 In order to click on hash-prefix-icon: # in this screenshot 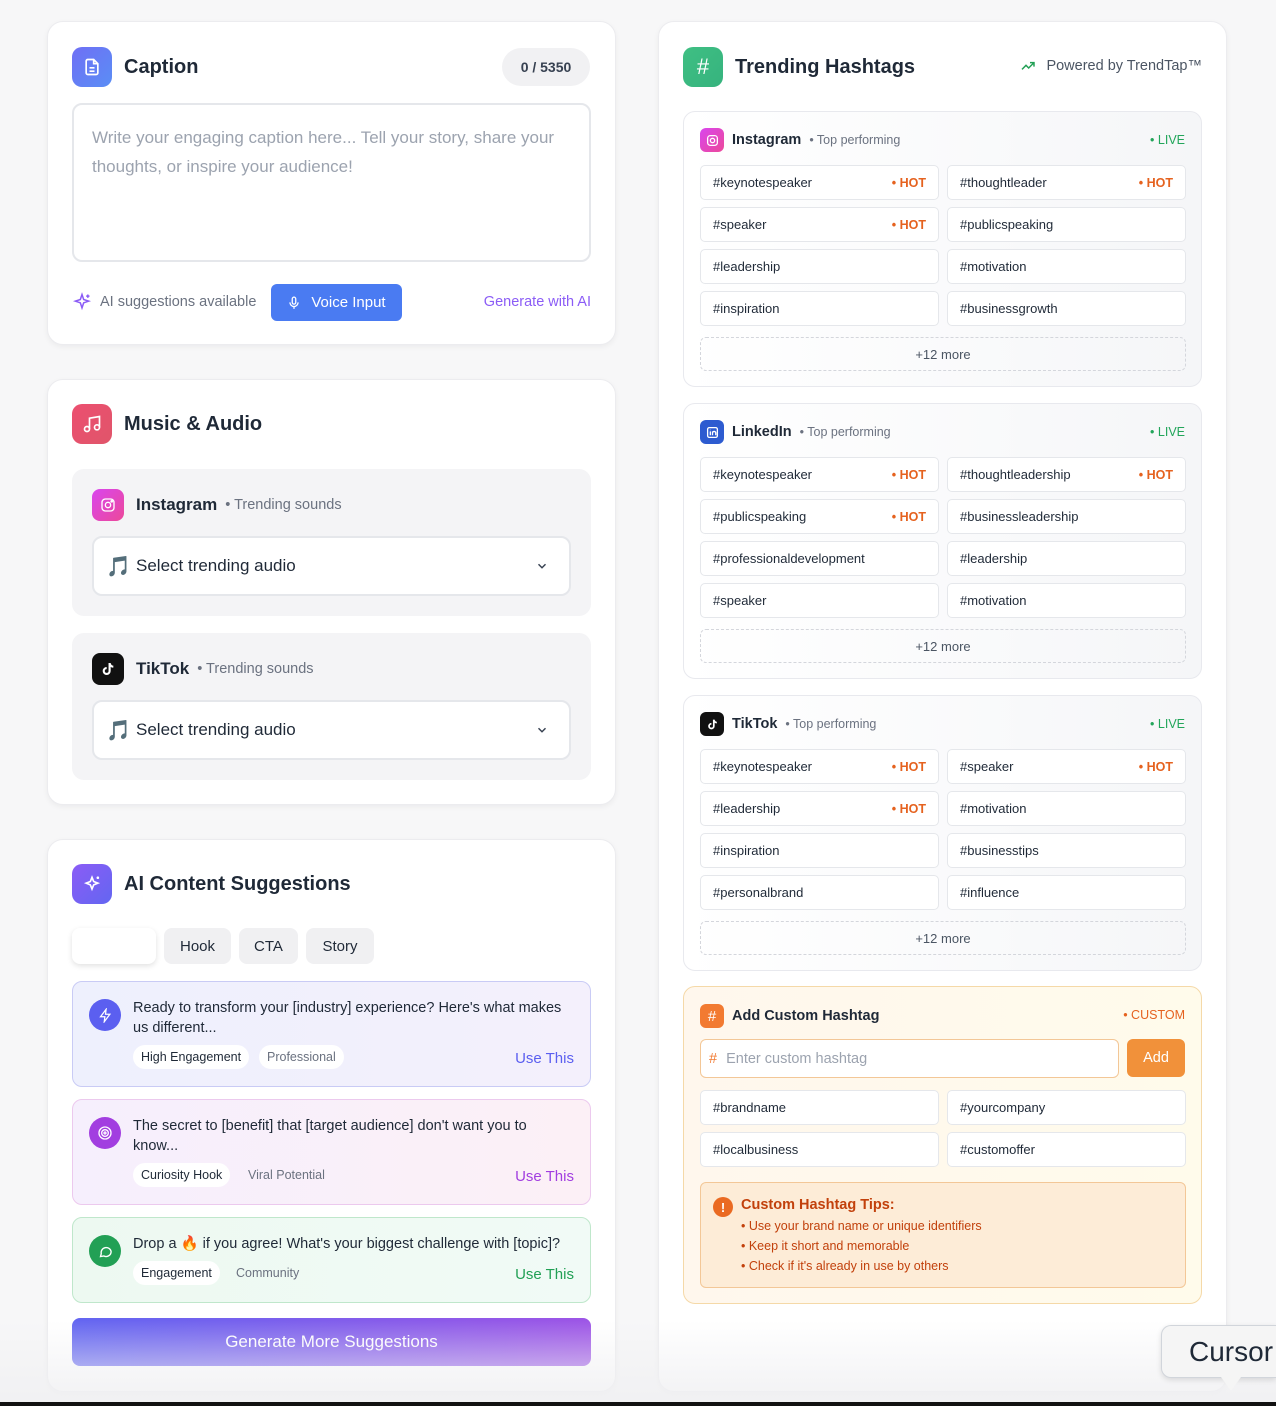, I will do `click(713, 1058)`.